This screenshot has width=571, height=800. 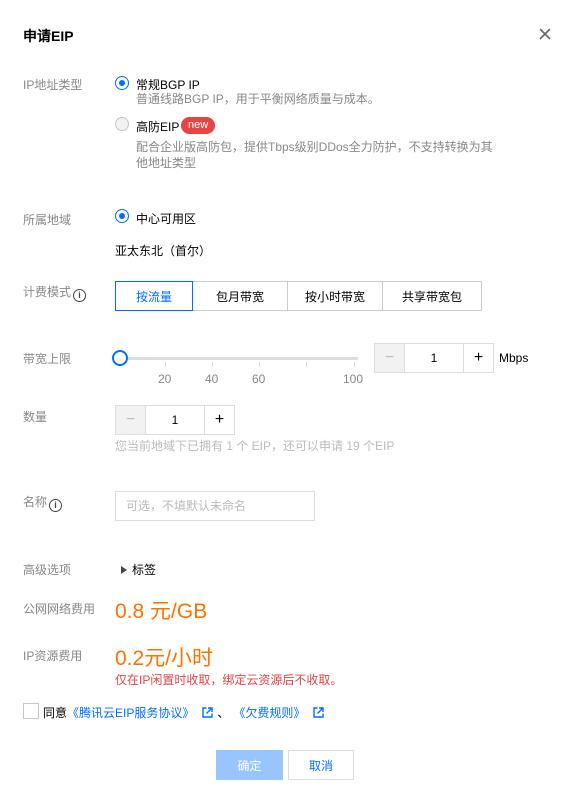 What do you see at coordinates (166, 163) in the screenshot?
I see `anti-ddos-eip-desc-2: 他地址类型` at bounding box center [166, 163].